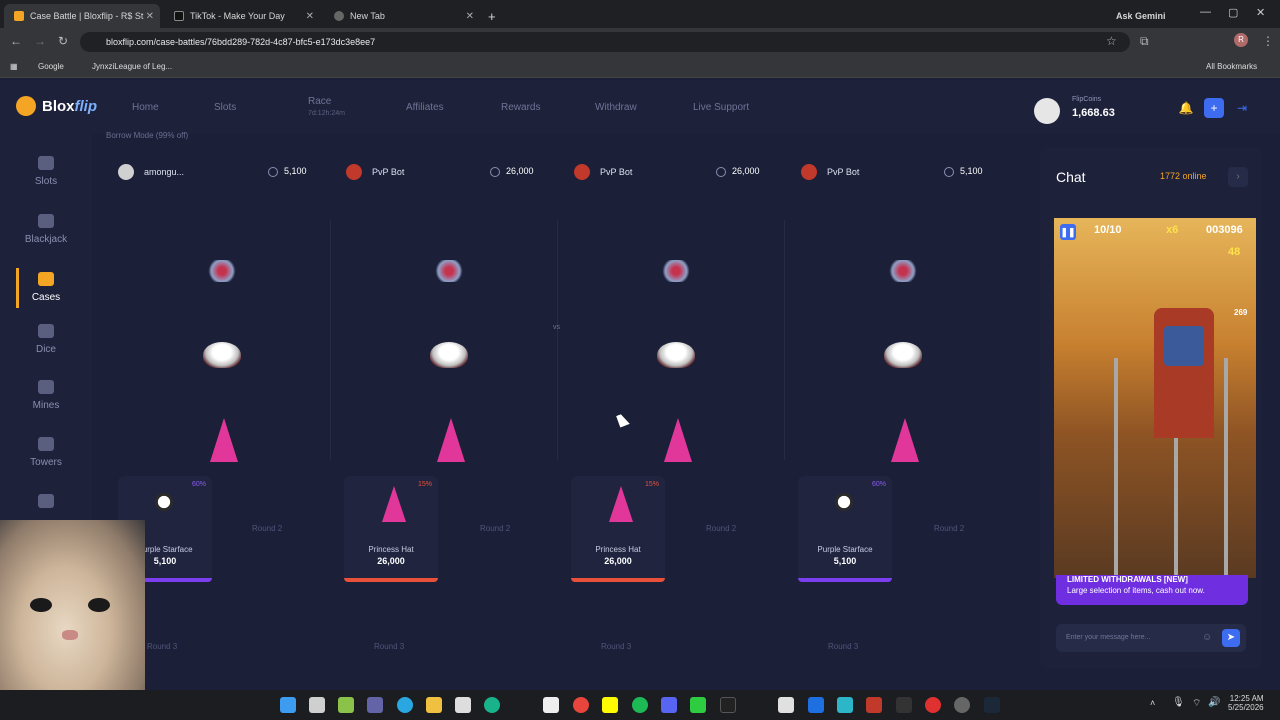  Describe the element at coordinates (1141, 16) in the screenshot. I see `ask-gemini-button: Ask Gemini` at that location.